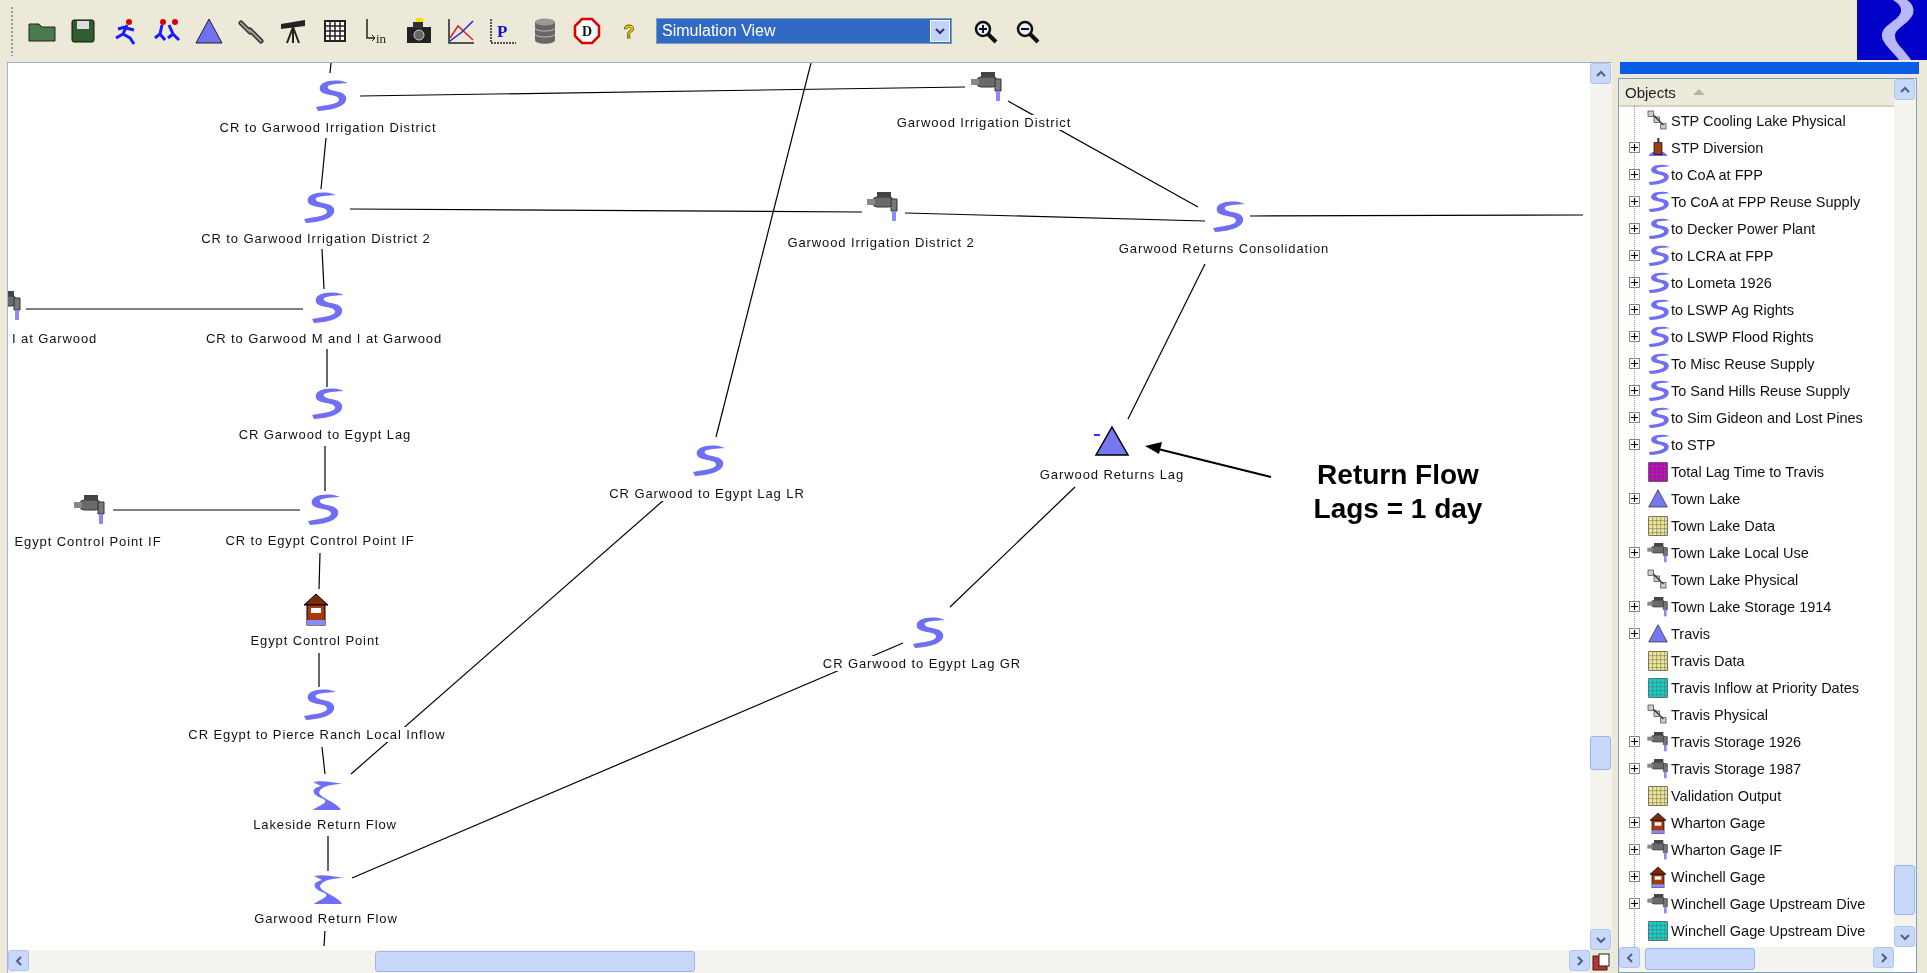  I want to click on toolbar-button: P, so click(503, 31).